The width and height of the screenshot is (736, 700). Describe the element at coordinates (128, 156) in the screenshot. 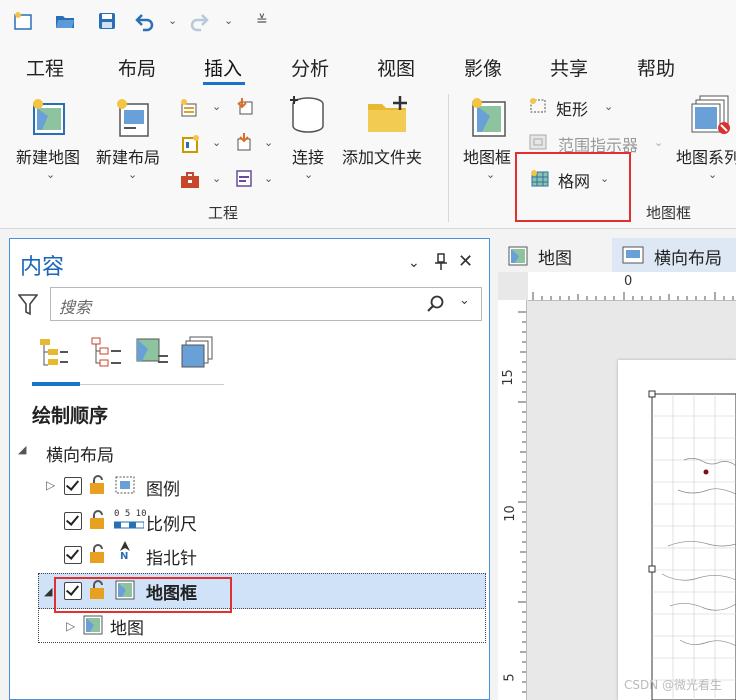

I see `new-layout-button: 新建布局` at that location.